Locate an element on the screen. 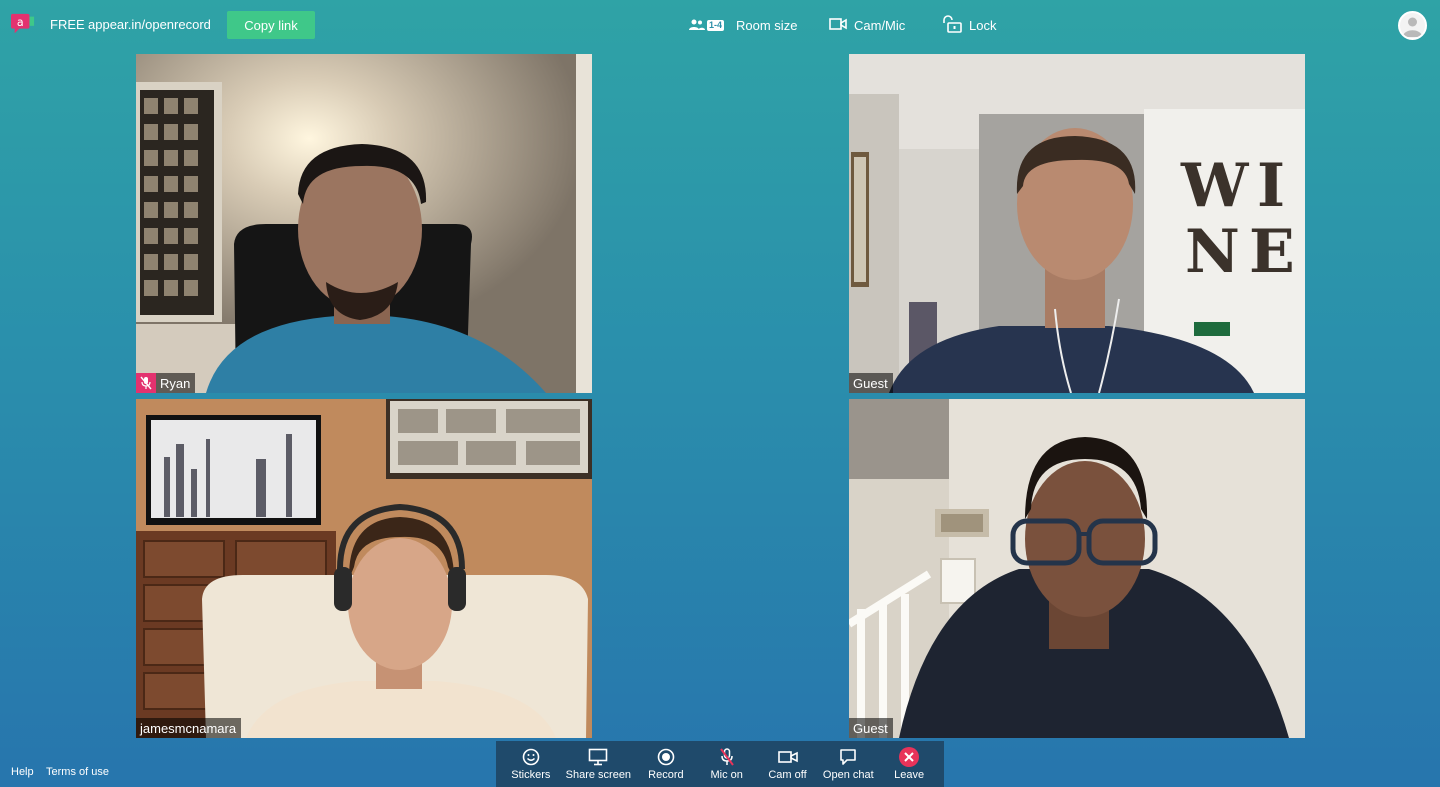 The image size is (1440, 787). svg-text: a is located at coordinates (20, 22).